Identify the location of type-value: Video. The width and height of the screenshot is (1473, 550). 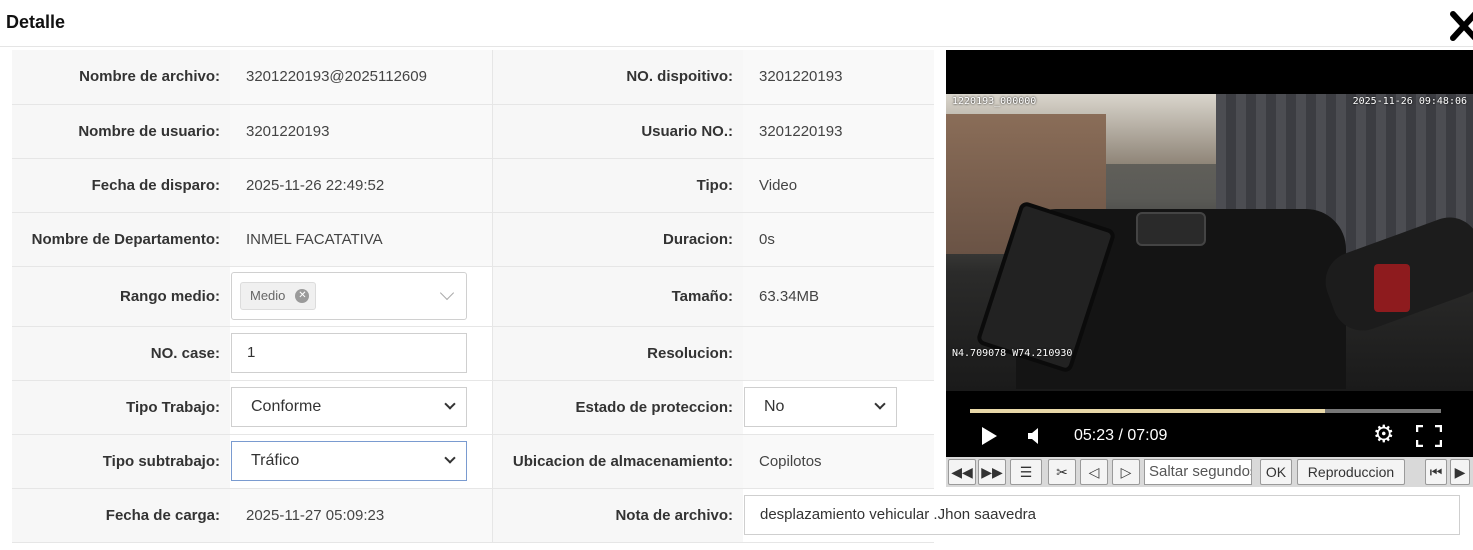
(838, 185).